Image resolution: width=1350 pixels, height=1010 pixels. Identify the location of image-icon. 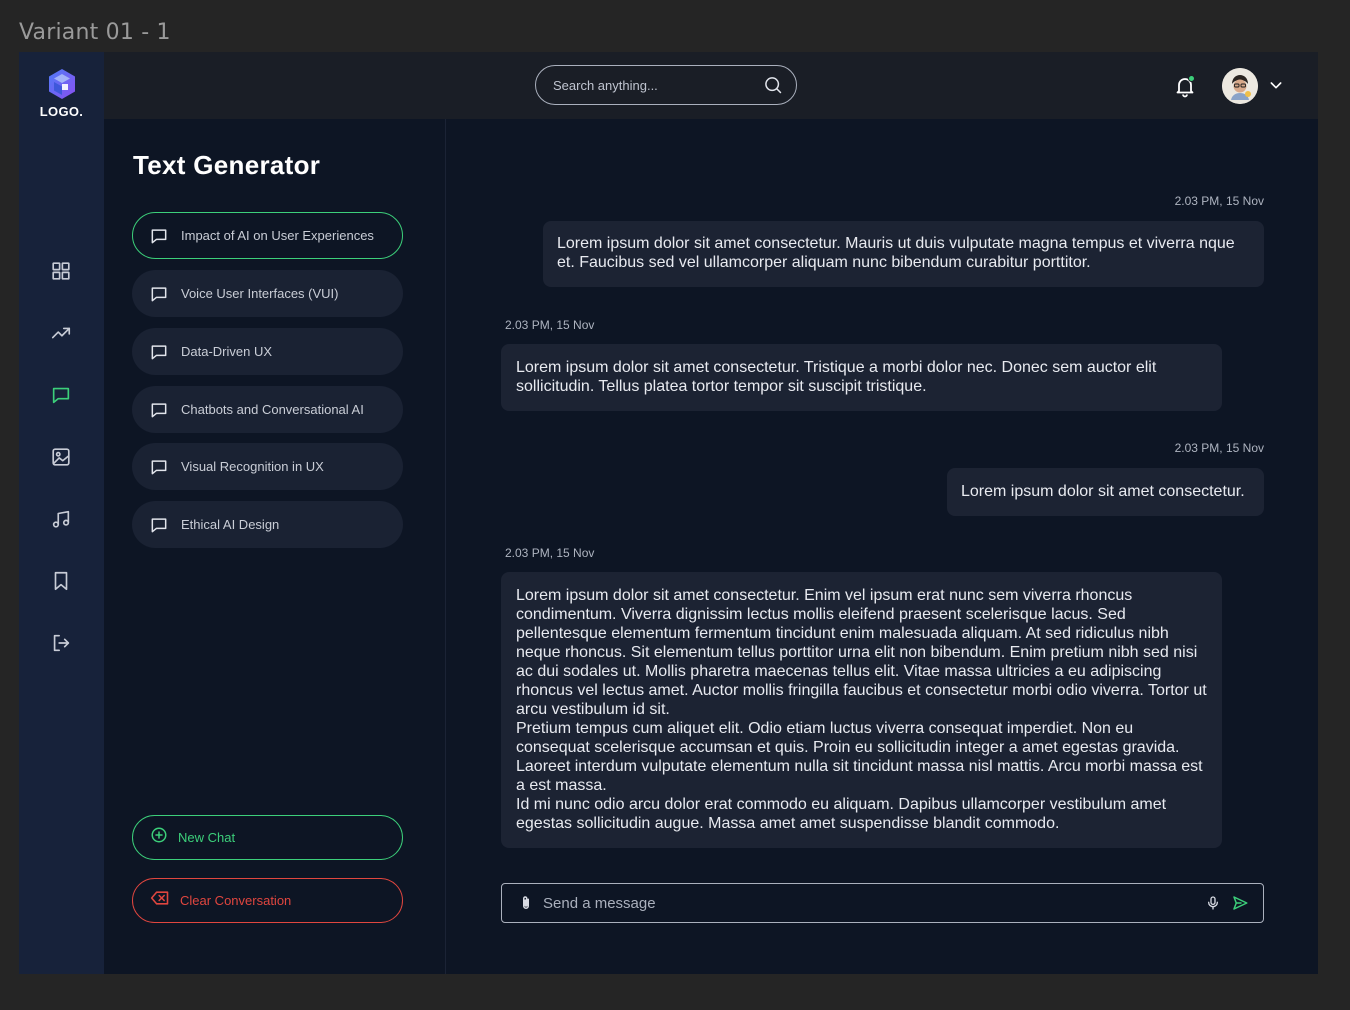
(61, 457).